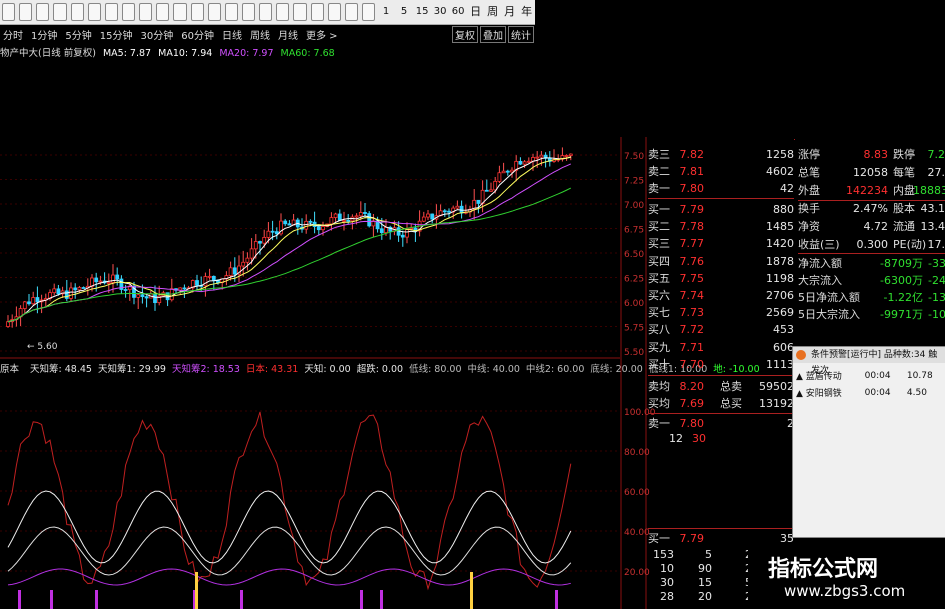 This screenshot has height=609, width=945. Describe the element at coordinates (659, 538) in the screenshot. I see `bottom-buy-label: 买一` at that location.